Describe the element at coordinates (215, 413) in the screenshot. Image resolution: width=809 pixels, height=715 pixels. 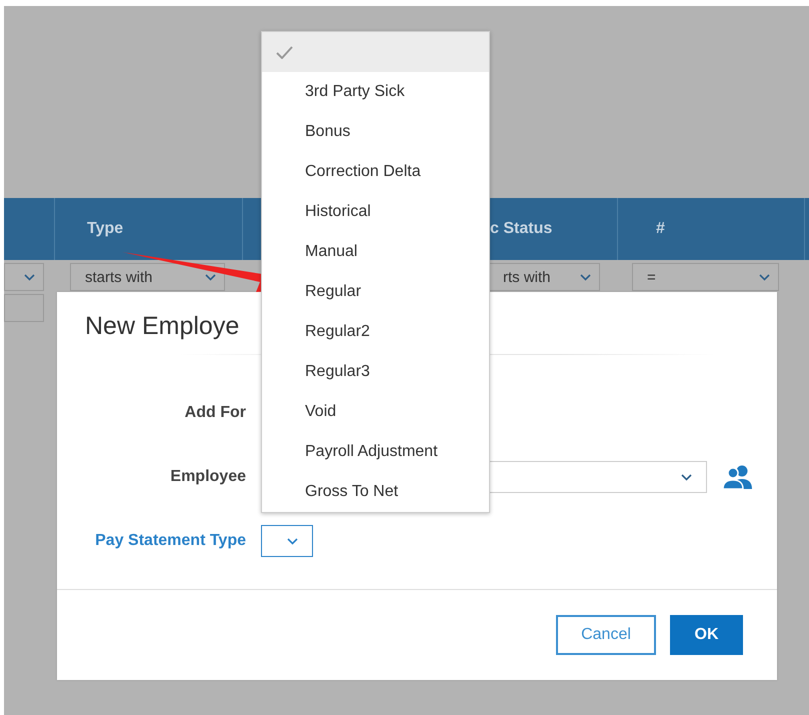
I see `field-label: Add For` at that location.